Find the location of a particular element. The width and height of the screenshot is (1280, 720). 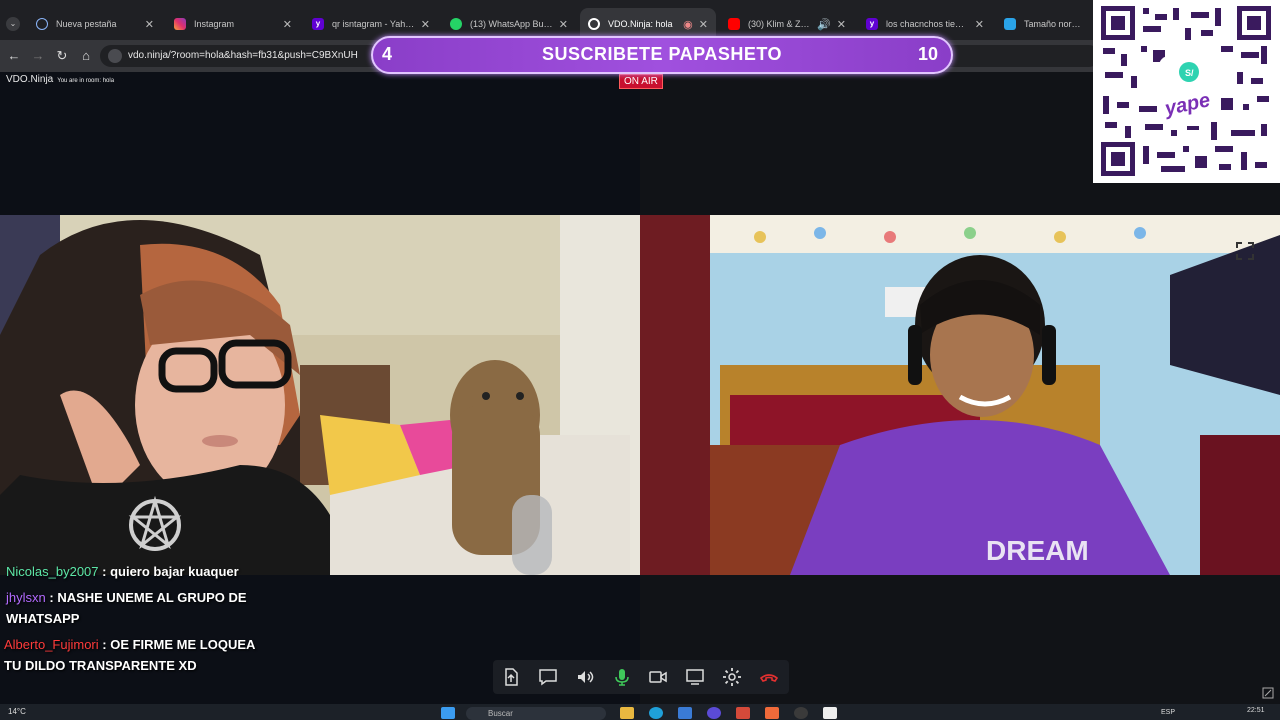

settings-icon is located at coordinates (732, 677).